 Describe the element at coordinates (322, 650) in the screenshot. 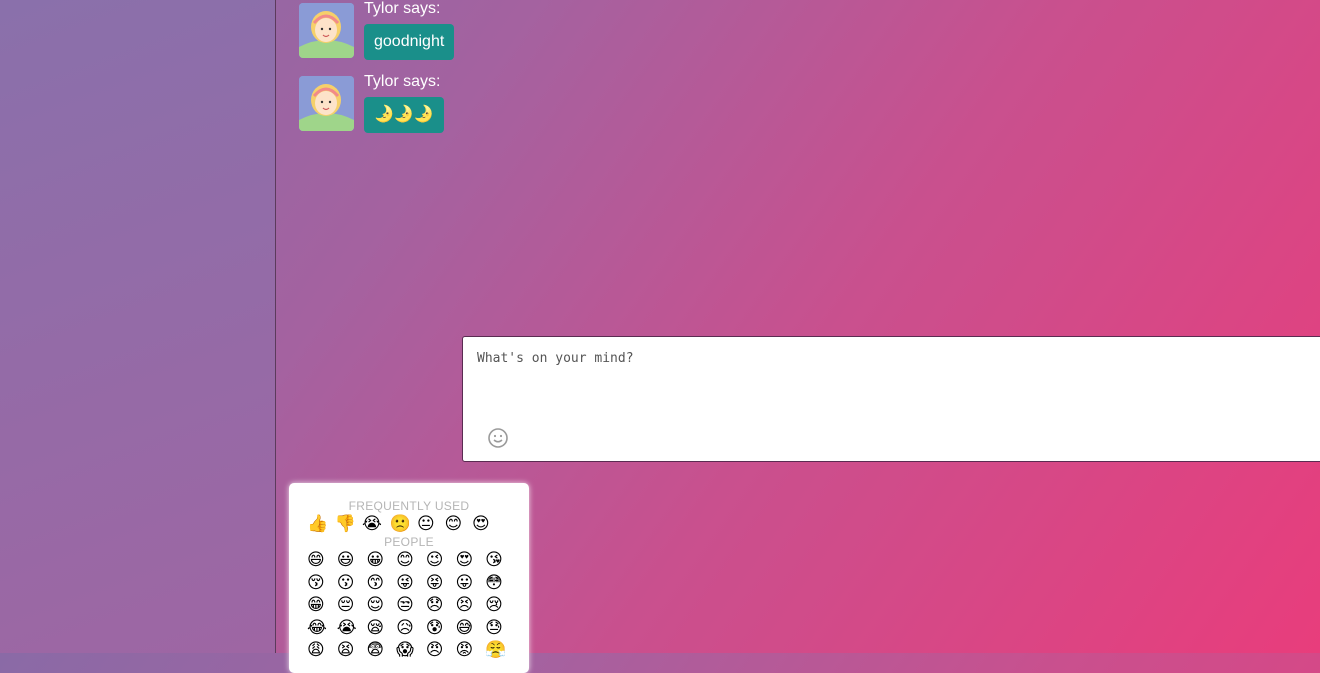

I see `emoji-button: 😩` at that location.